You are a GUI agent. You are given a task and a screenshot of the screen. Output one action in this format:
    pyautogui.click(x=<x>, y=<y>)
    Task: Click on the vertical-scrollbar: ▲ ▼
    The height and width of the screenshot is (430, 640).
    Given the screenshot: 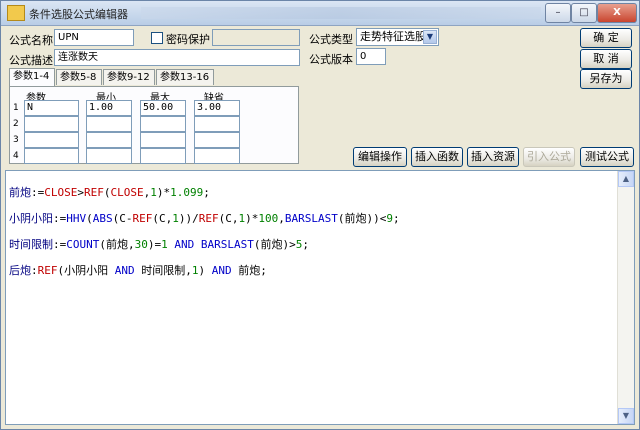 What is the action you would take?
    pyautogui.click(x=625, y=297)
    